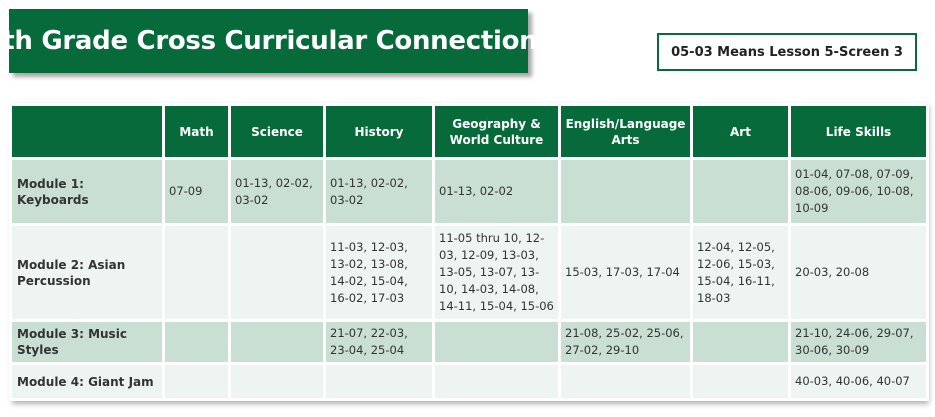 The width and height of the screenshot is (935, 417). What do you see at coordinates (196, 131) in the screenshot?
I see `column-header-math: Math` at bounding box center [196, 131].